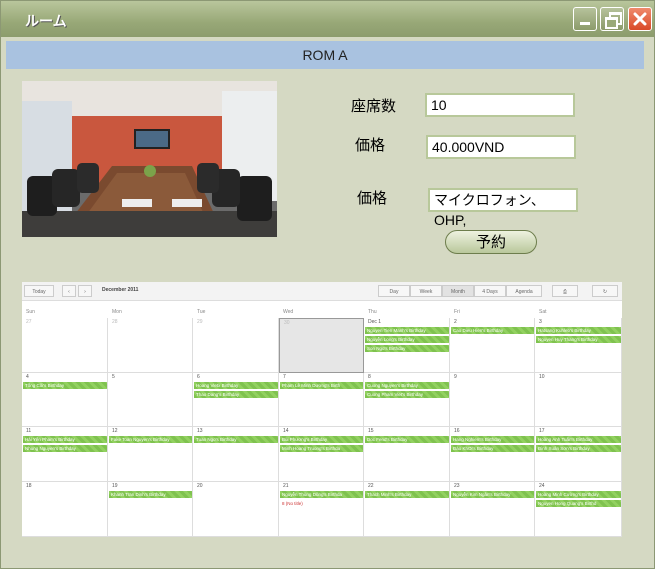 The width and height of the screenshot is (655, 569). I want to click on calendar-day-cell: 27, so click(65, 345).